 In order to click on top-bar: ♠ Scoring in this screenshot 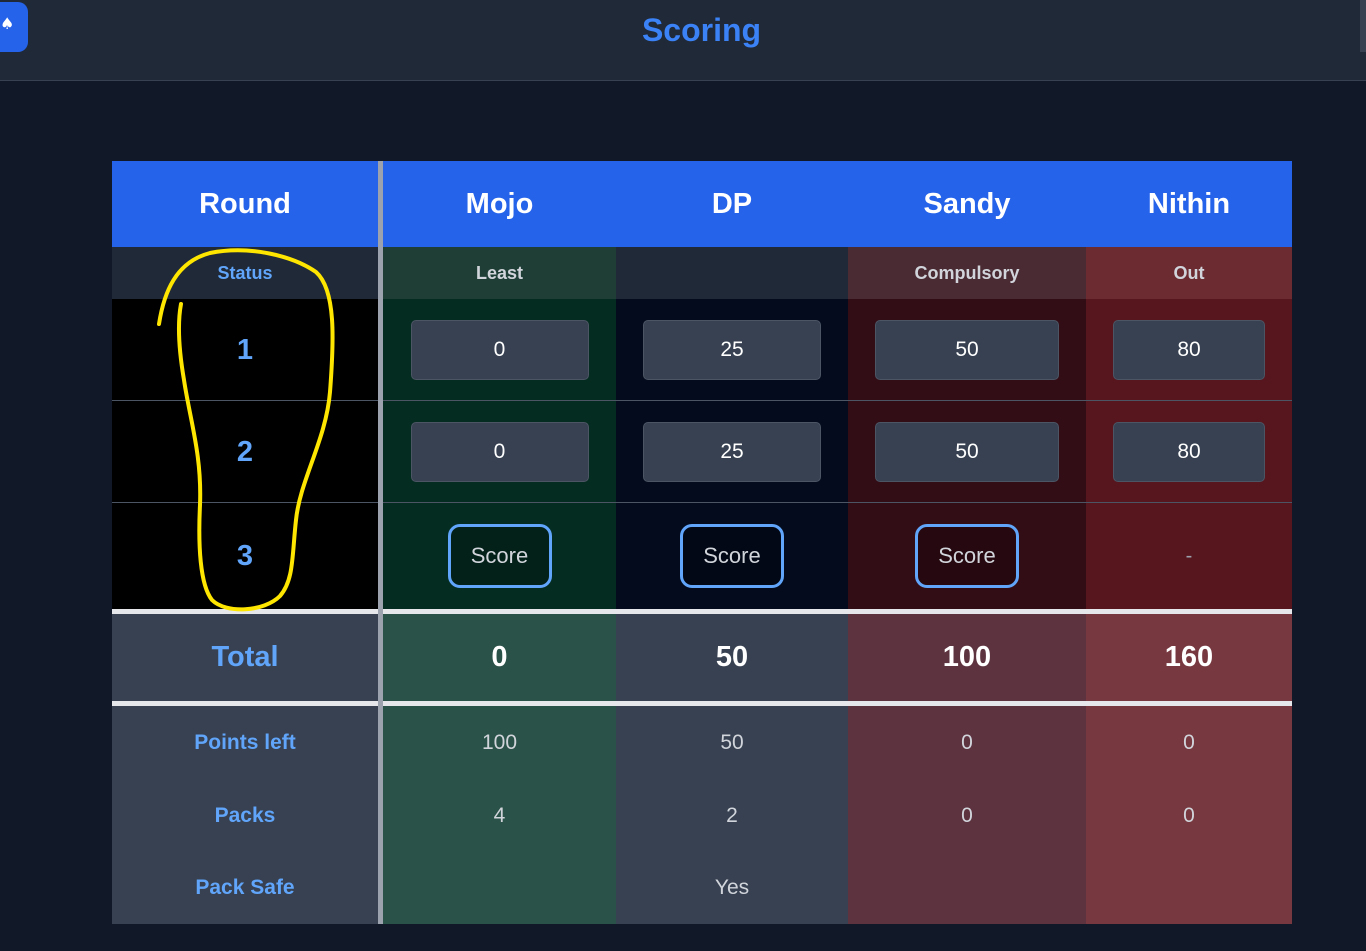, I will do `click(683, 40)`.